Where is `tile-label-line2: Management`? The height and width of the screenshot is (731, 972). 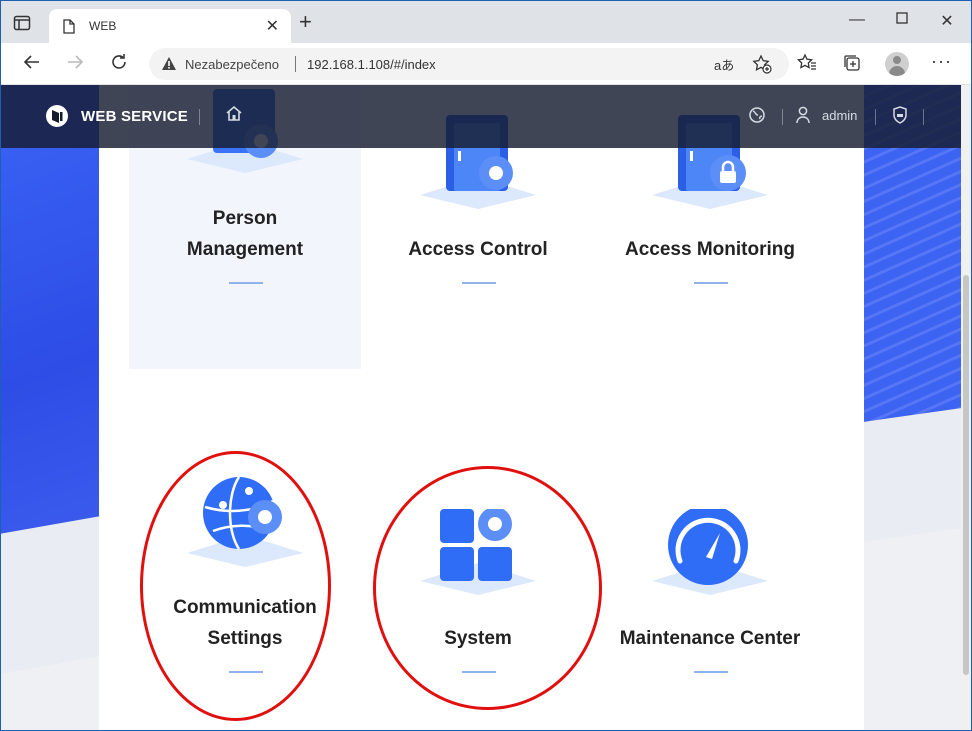 tile-label-line2: Management is located at coordinates (245, 249).